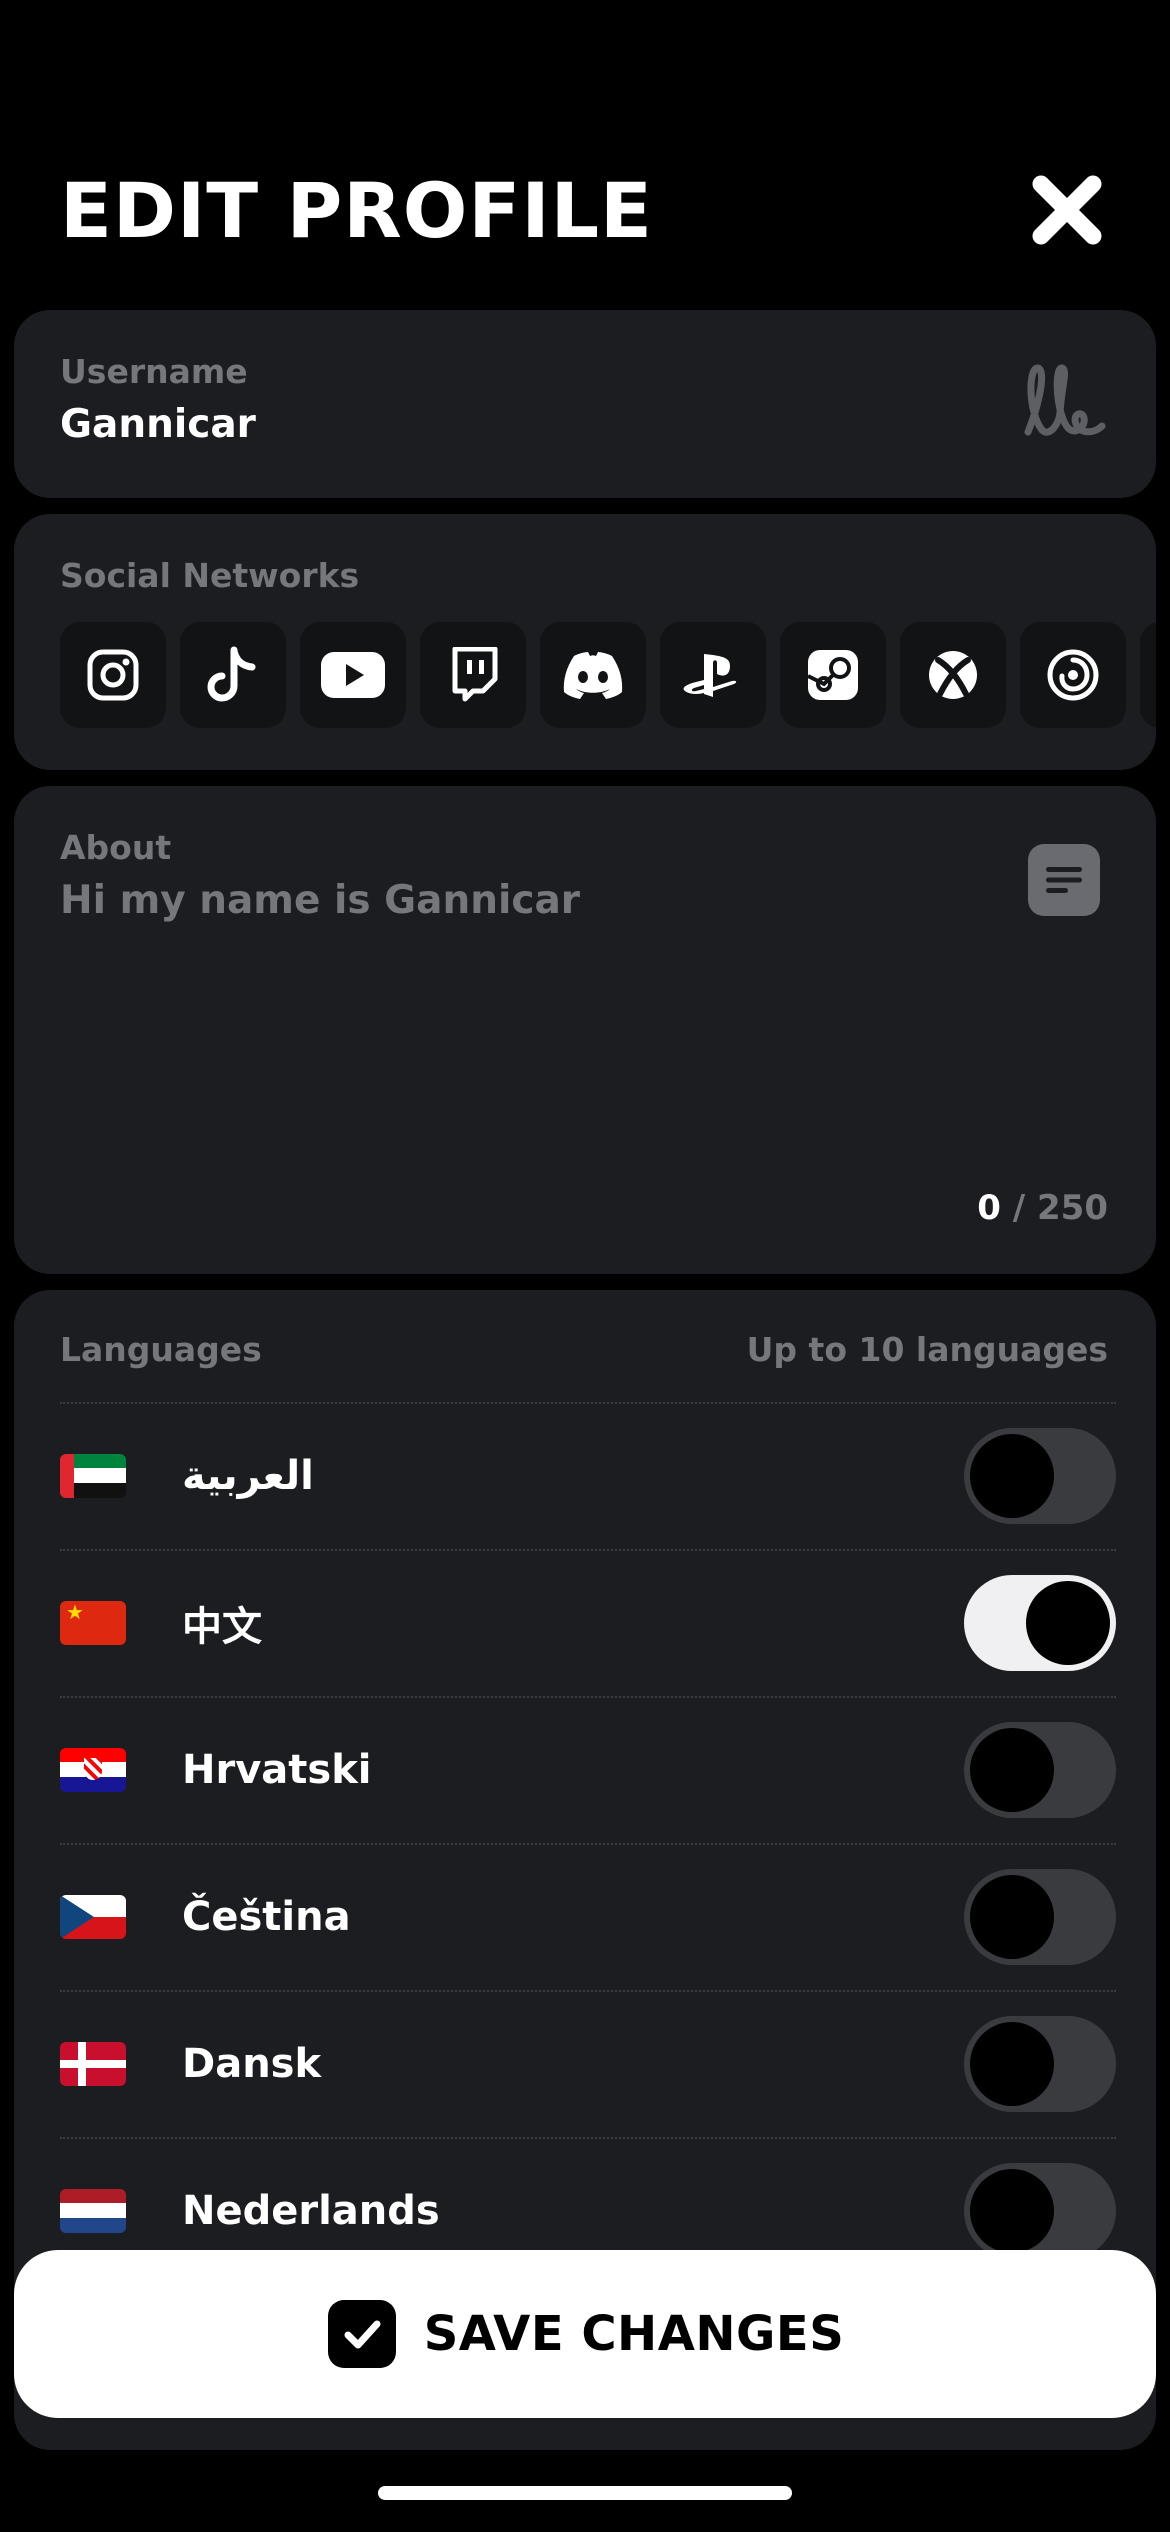 The height and width of the screenshot is (2532, 1170). Describe the element at coordinates (248, 1475) in the screenshot. I see `language-name: العربية` at that location.